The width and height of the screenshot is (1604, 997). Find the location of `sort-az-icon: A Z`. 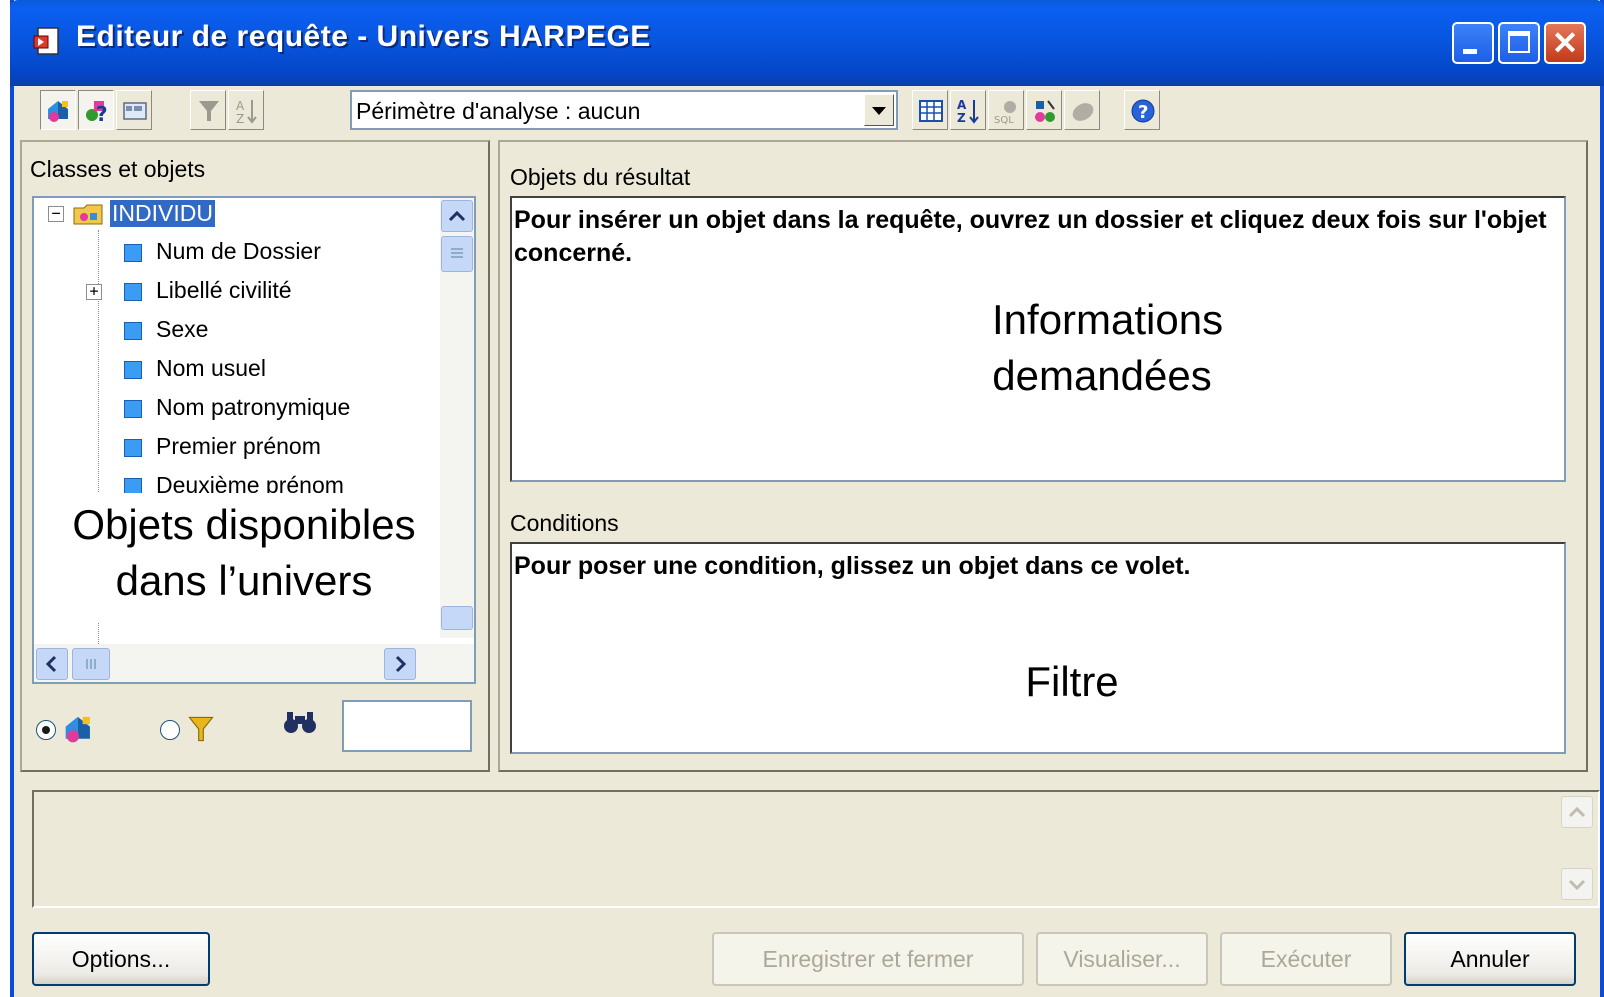

sort-az-icon: A Z is located at coordinates (968, 111).